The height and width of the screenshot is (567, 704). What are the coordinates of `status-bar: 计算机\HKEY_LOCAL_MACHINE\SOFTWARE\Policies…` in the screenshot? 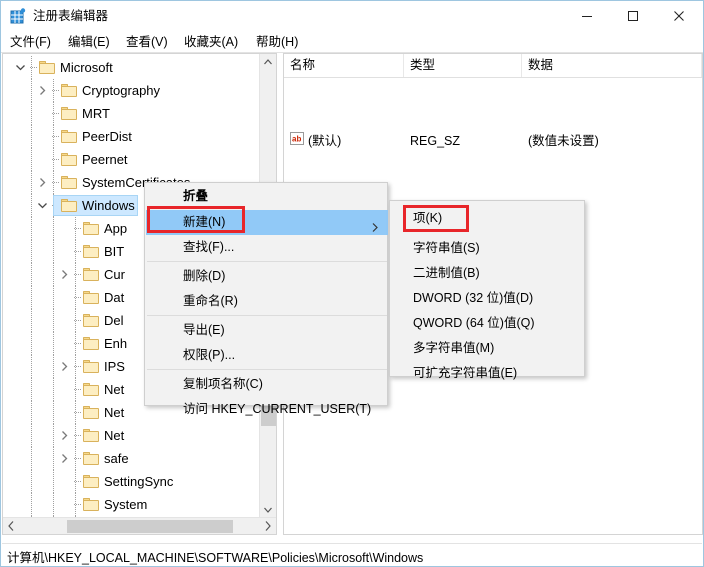 It's located at (352, 554).